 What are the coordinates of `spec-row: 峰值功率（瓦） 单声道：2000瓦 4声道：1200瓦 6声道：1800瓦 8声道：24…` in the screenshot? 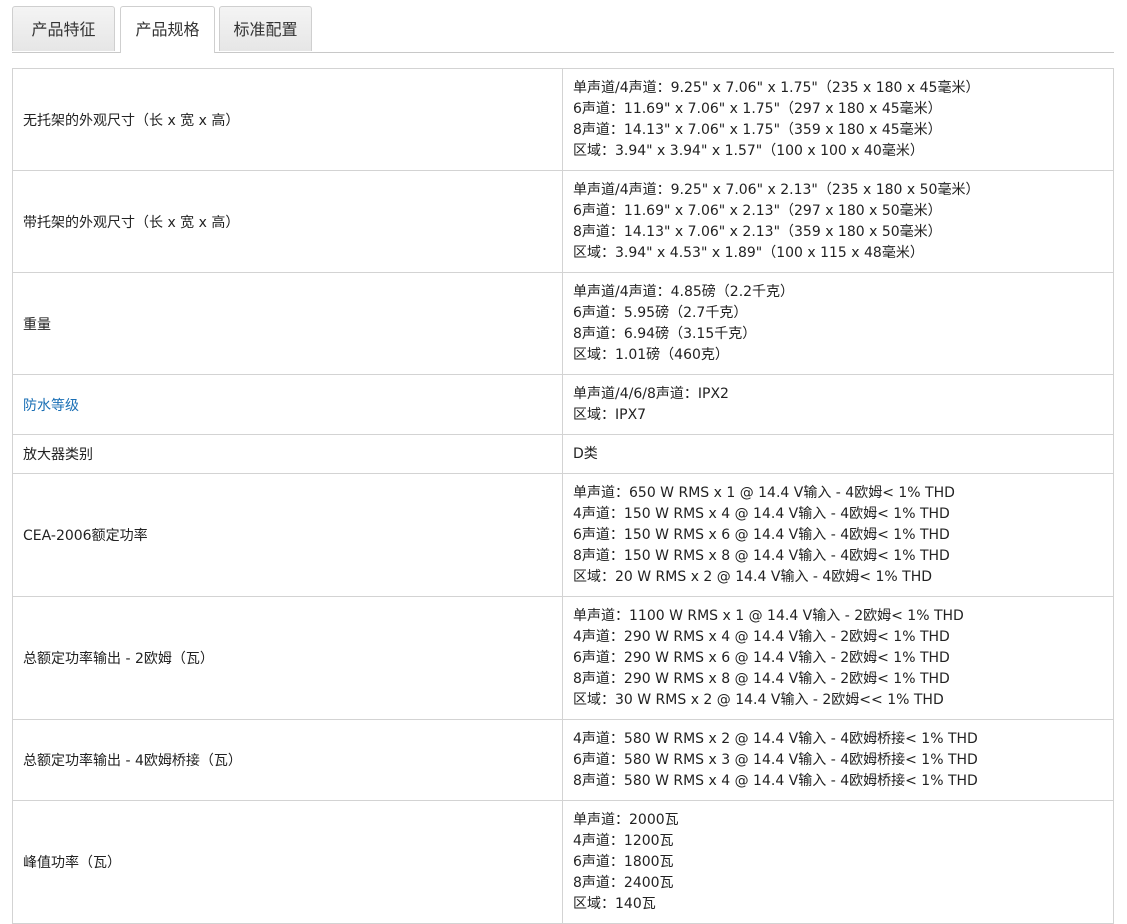 It's located at (563, 862).